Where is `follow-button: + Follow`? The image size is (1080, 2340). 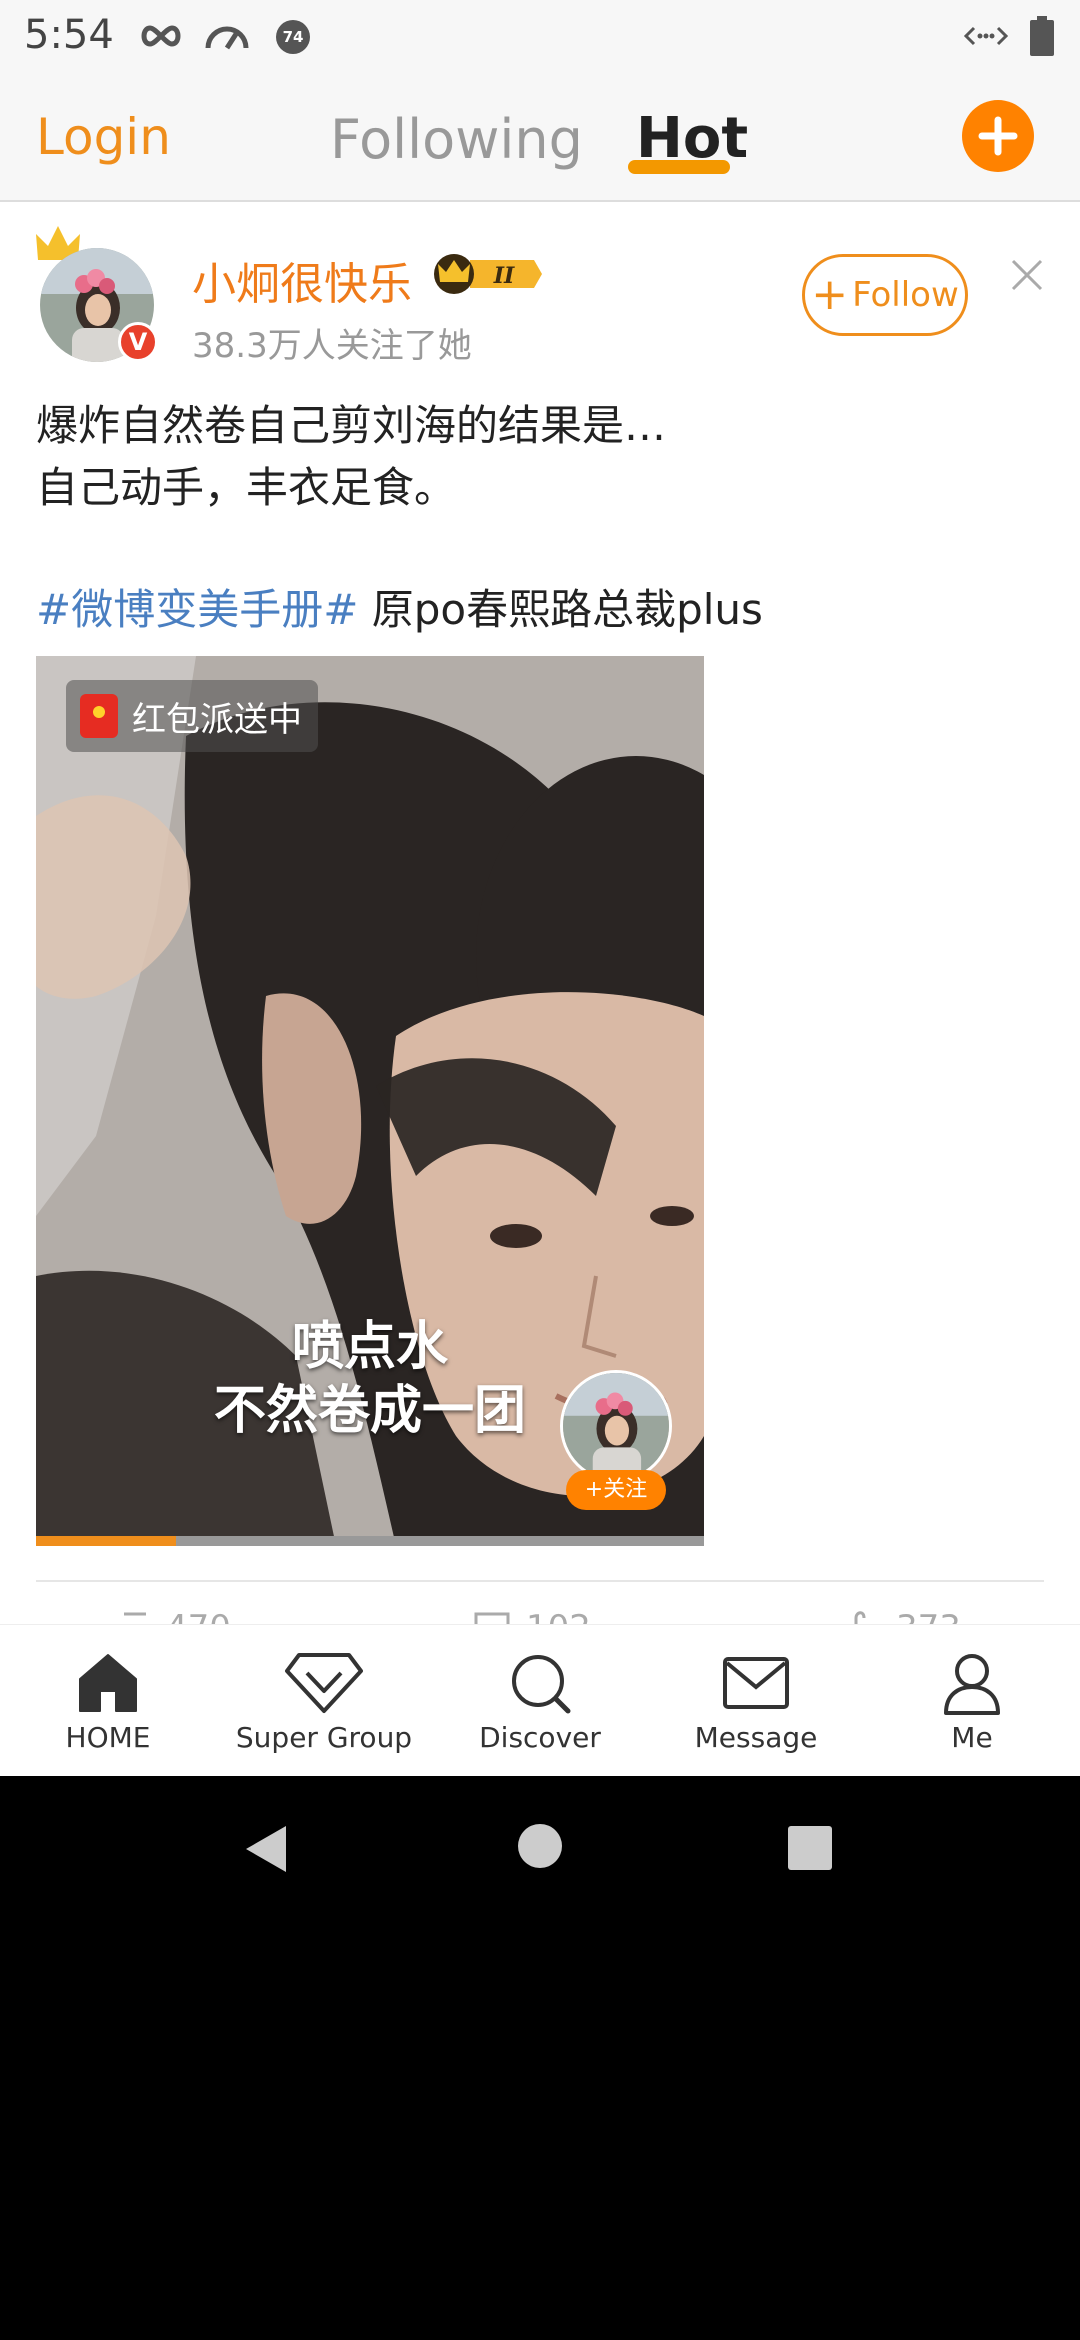
follow-button: + Follow is located at coordinates (885, 295).